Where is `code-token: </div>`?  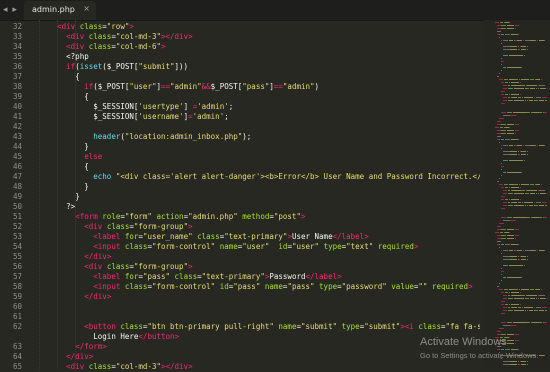 code-token: </div> is located at coordinates (98, 296).